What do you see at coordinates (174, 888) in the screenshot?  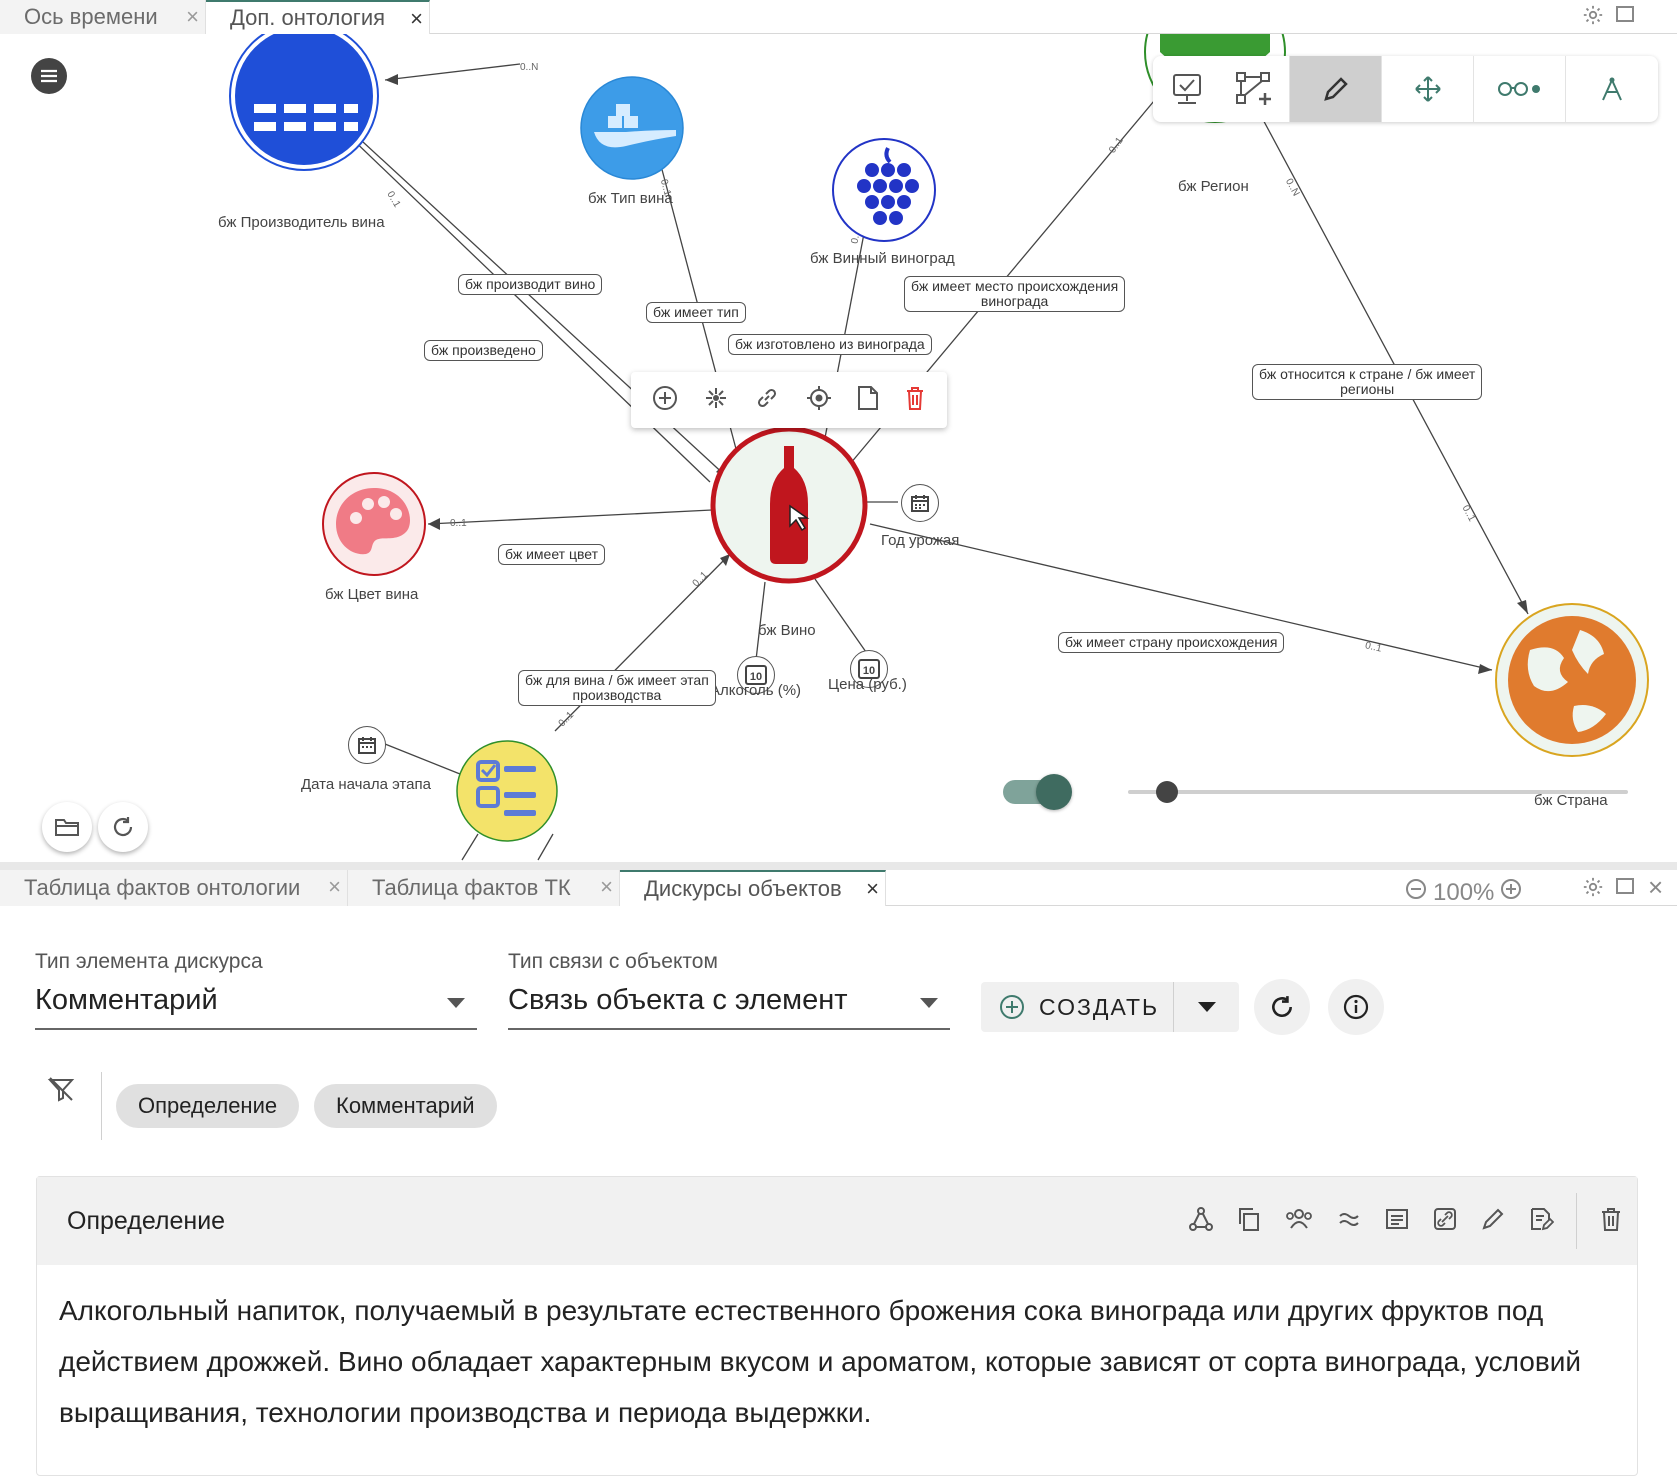 I see `tab-ontology-facts: Таблица фактов онтологии ×` at bounding box center [174, 888].